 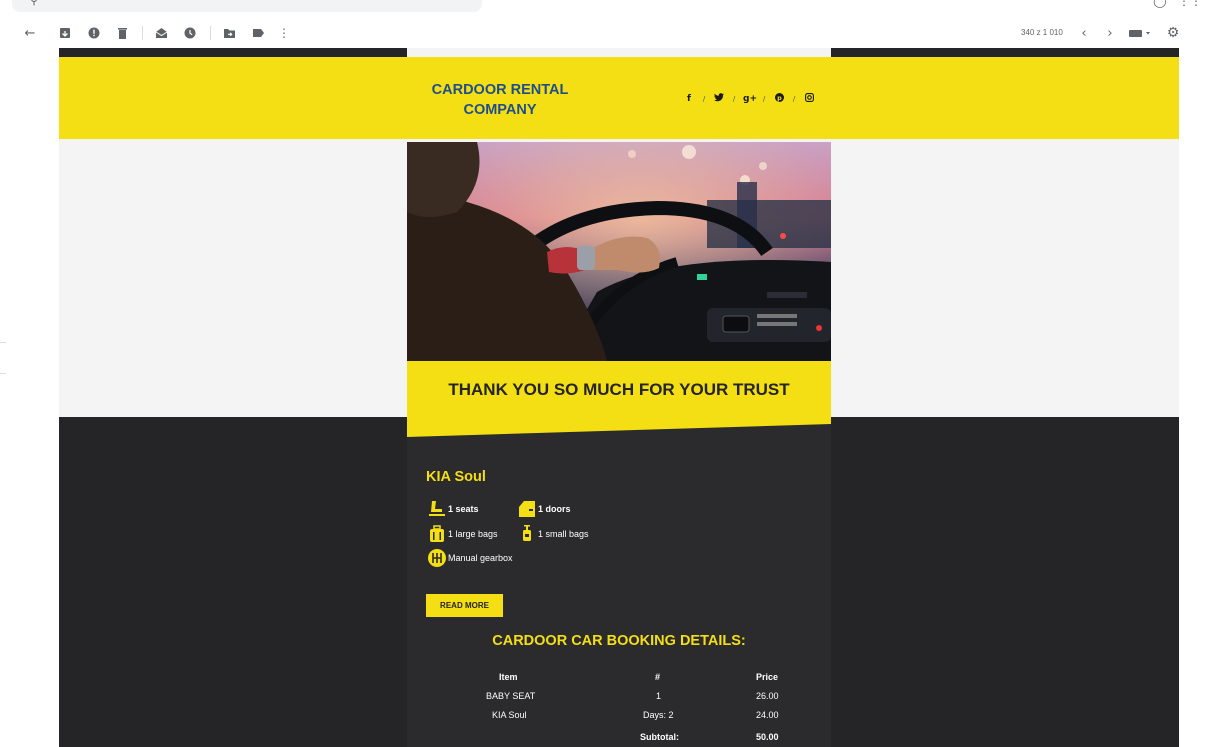 I want to click on small-bag-icon, so click(x=527, y=534).